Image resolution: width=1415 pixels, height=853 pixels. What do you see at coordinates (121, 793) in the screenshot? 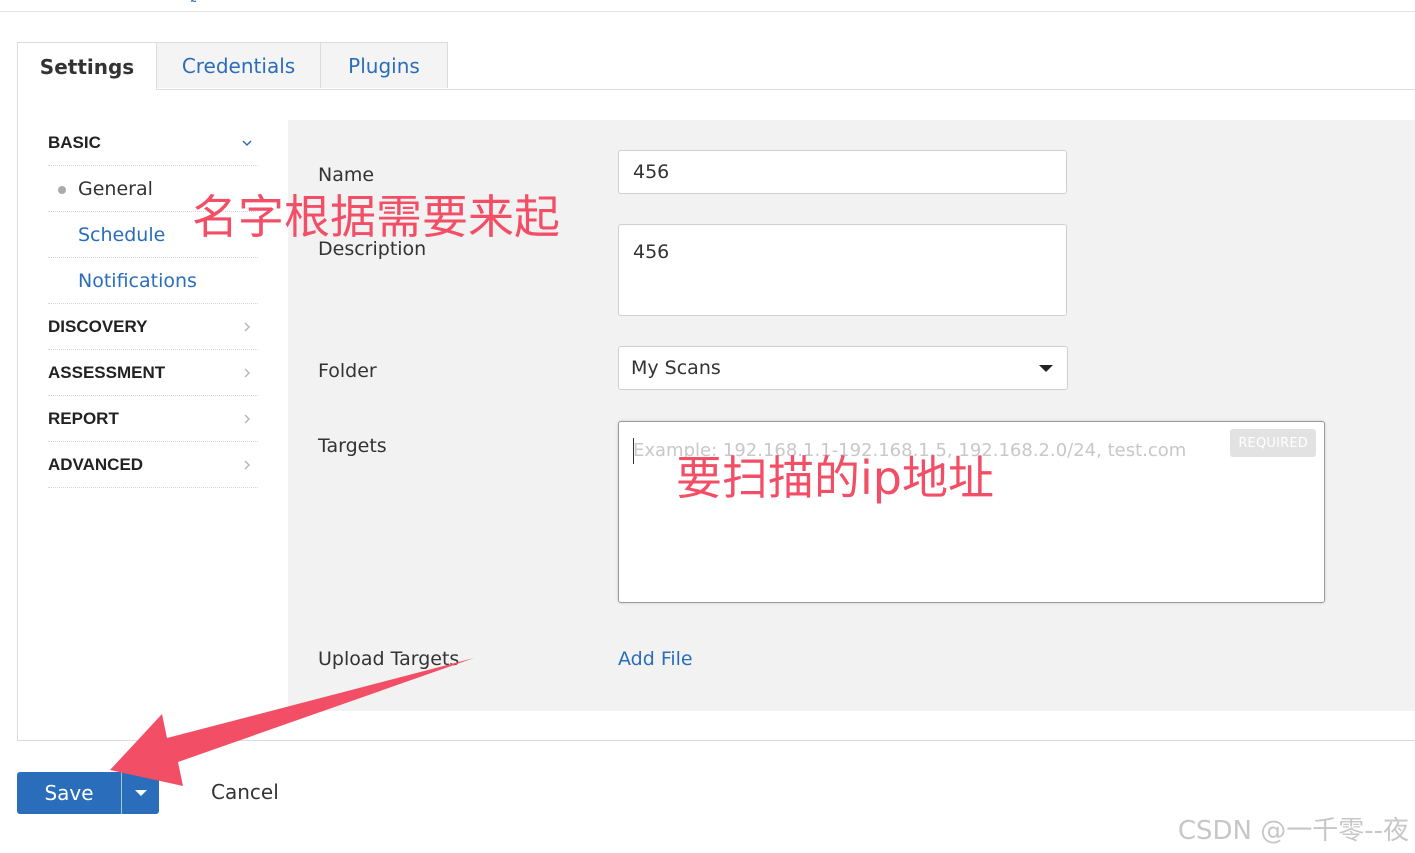
I see `save-divider` at bounding box center [121, 793].